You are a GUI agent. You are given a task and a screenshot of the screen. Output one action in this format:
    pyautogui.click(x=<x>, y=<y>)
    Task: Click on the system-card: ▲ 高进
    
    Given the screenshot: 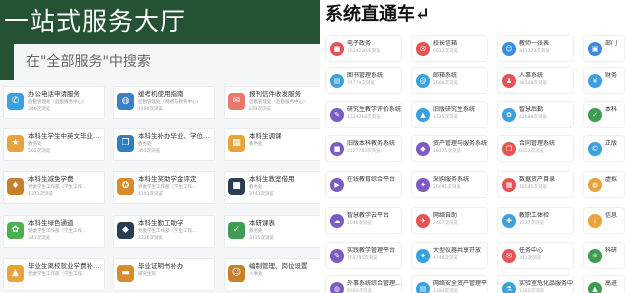 What is the action you would take?
    pyautogui.click(x=604, y=284)
    